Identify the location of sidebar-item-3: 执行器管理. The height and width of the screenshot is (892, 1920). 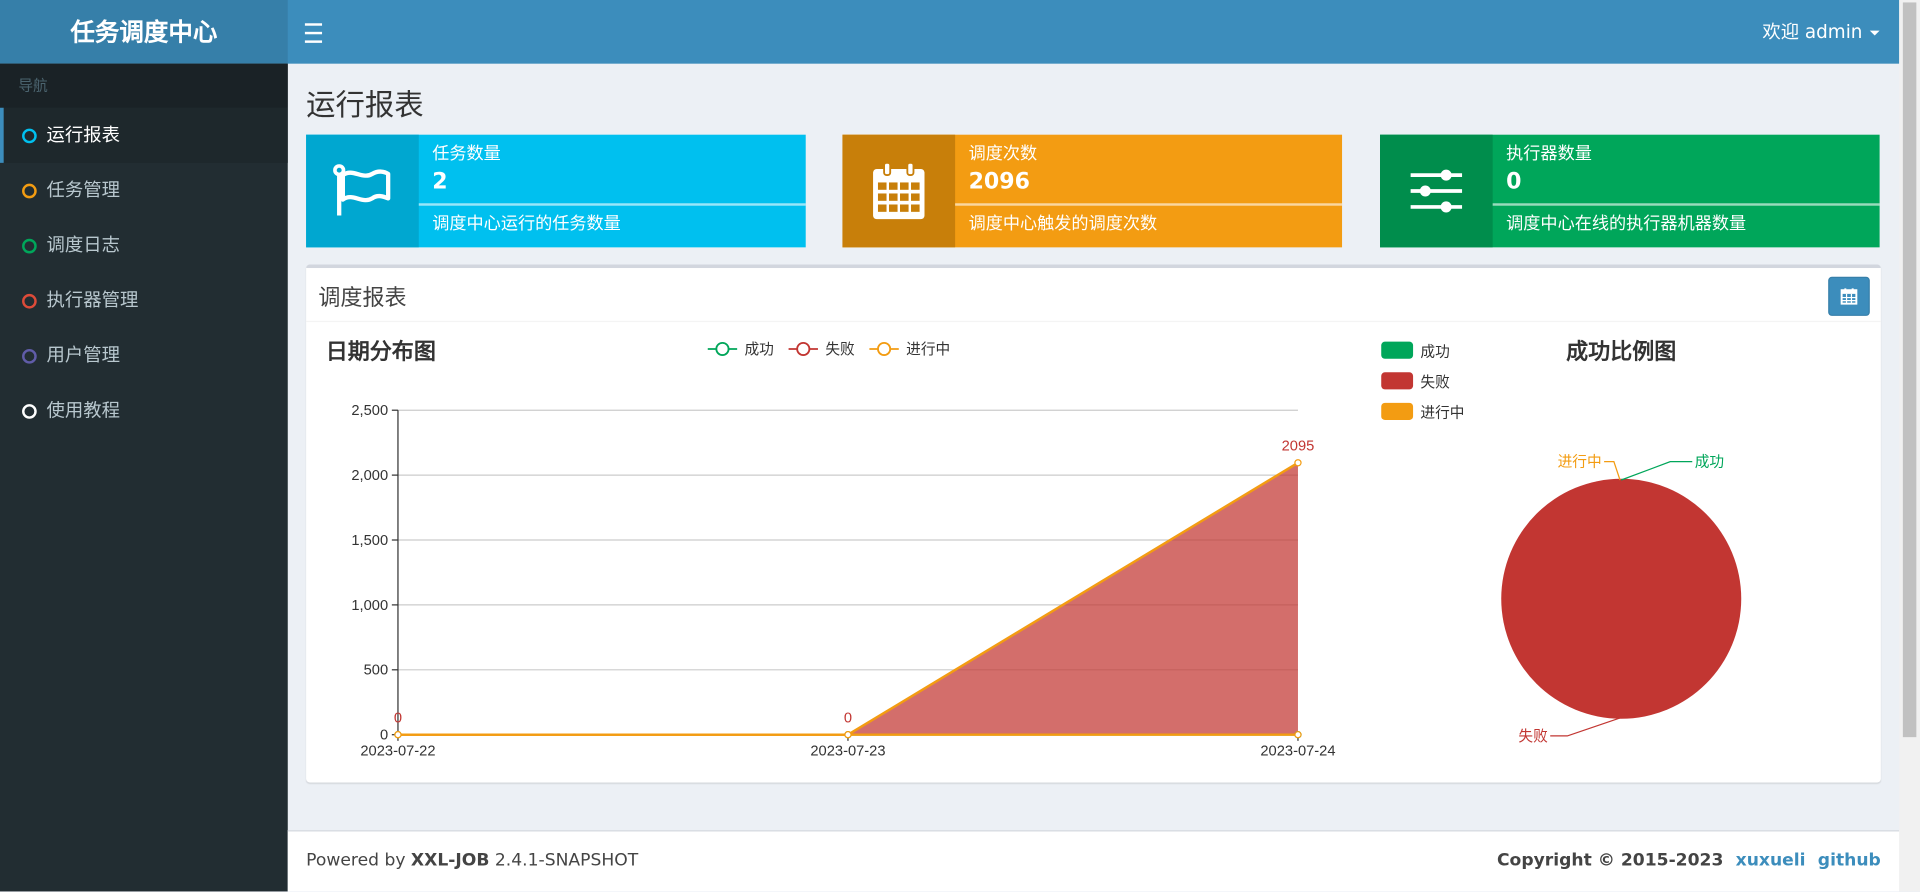
(144, 300).